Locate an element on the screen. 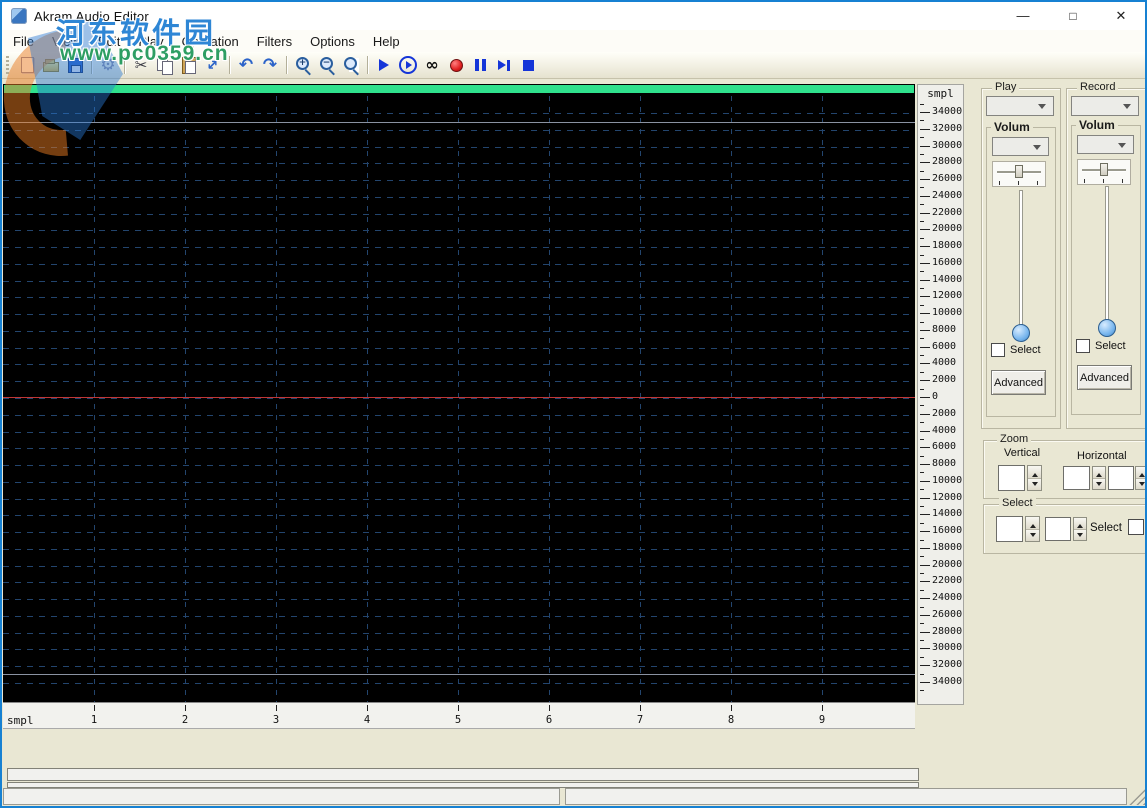  save-file-icon is located at coordinates (75, 65).